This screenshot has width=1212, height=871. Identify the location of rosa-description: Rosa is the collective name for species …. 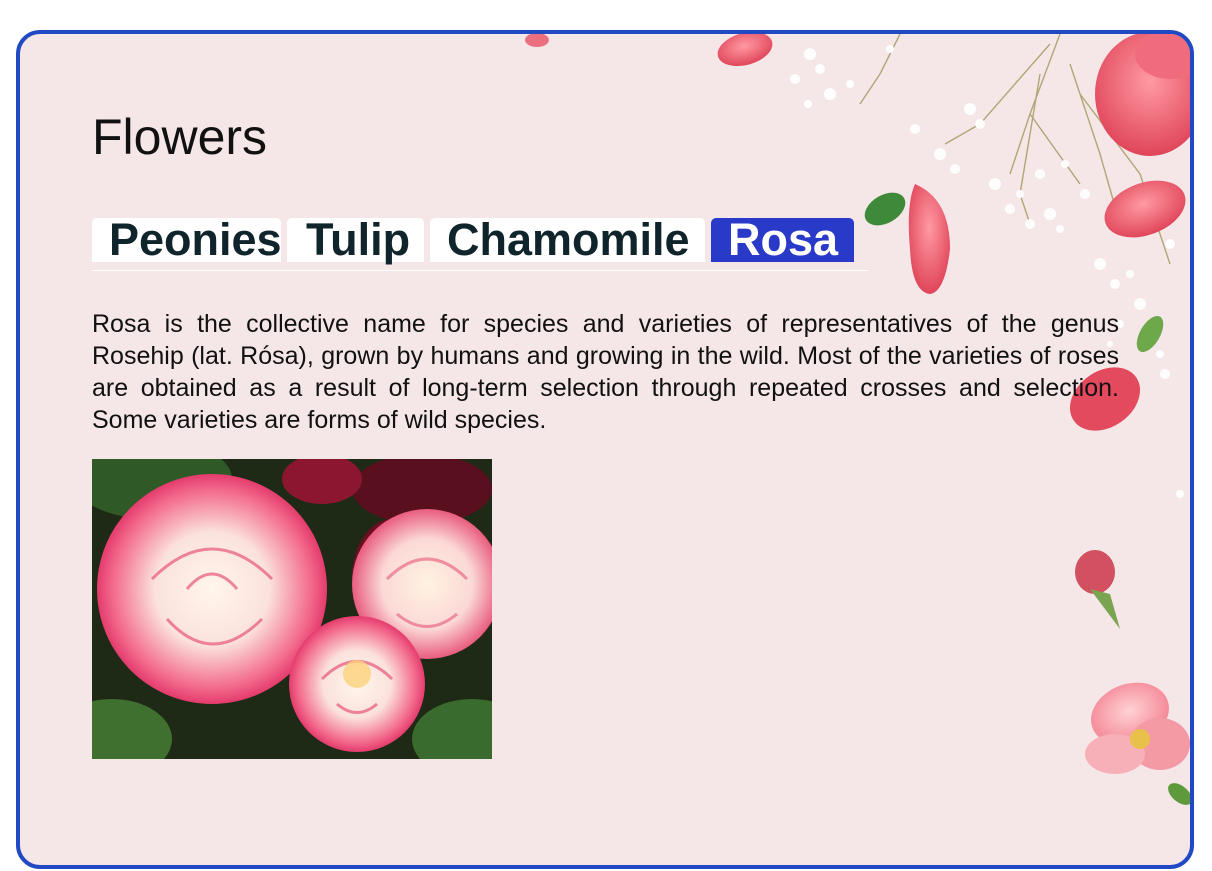
(605, 372).